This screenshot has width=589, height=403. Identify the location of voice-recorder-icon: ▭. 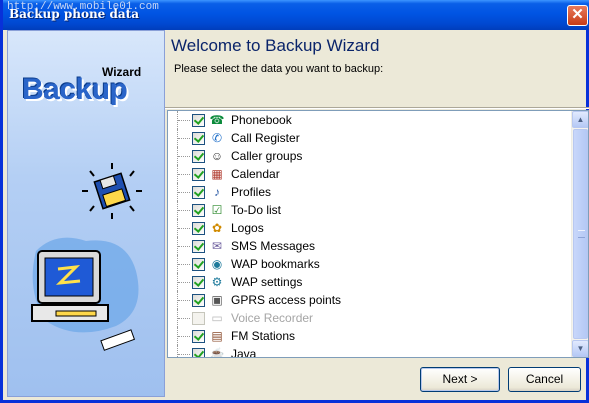
(217, 318).